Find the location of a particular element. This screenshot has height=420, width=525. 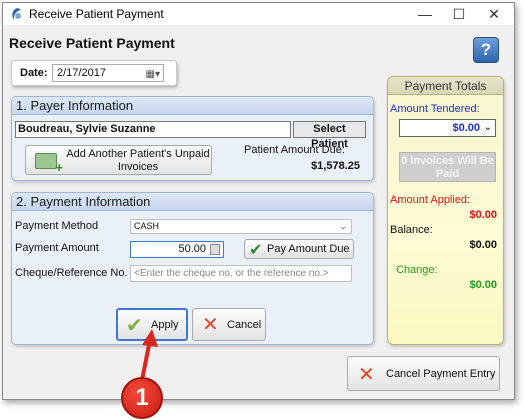

minimize-button: — is located at coordinates (425, 14).